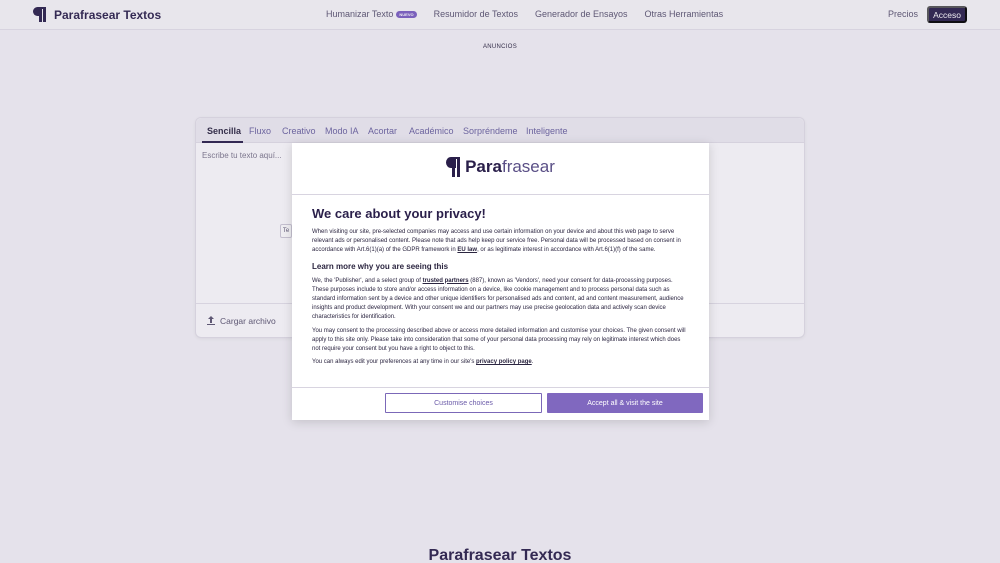  Describe the element at coordinates (625, 403) in the screenshot. I see `accept-all-button: Accept all & visit the site` at that location.